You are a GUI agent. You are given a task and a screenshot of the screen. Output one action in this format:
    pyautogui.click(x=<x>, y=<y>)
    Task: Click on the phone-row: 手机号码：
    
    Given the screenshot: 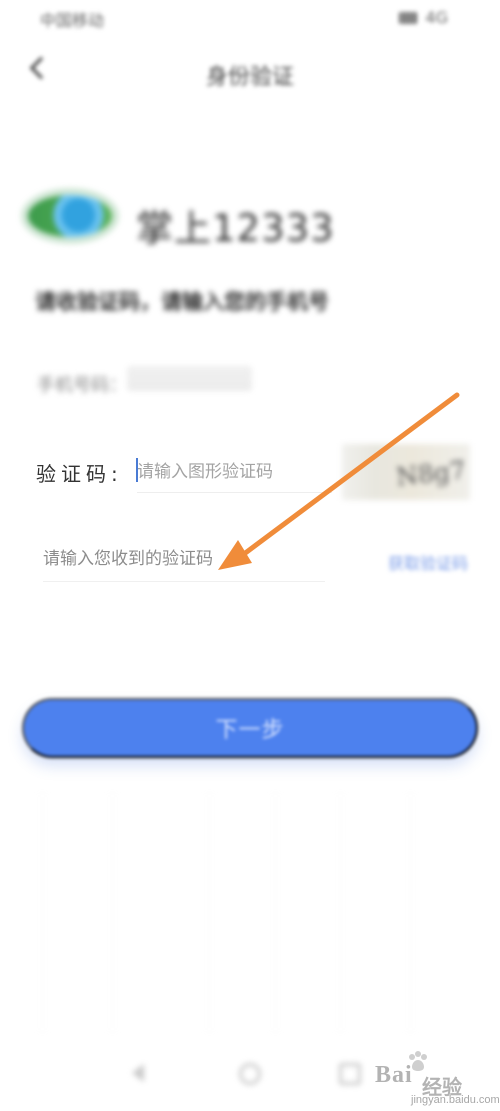 What is the action you would take?
    pyautogui.click(x=167, y=385)
    